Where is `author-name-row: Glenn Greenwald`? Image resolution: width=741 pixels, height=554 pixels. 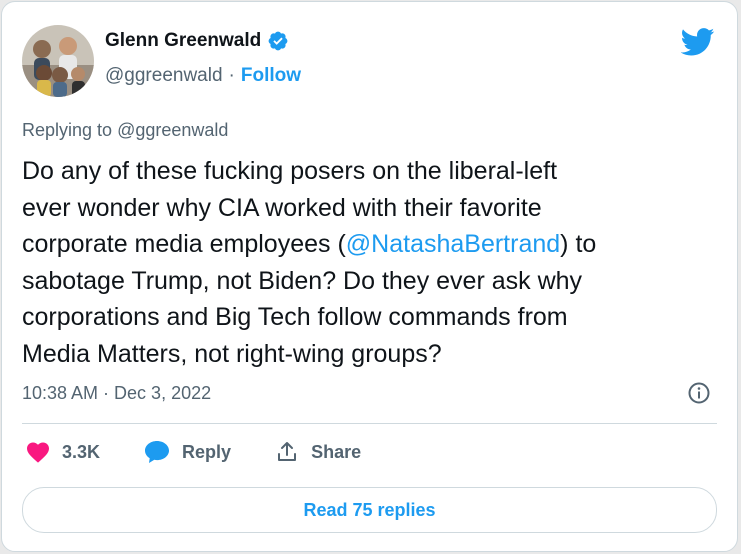
author-name-row: Glenn Greenwald is located at coordinates (197, 41).